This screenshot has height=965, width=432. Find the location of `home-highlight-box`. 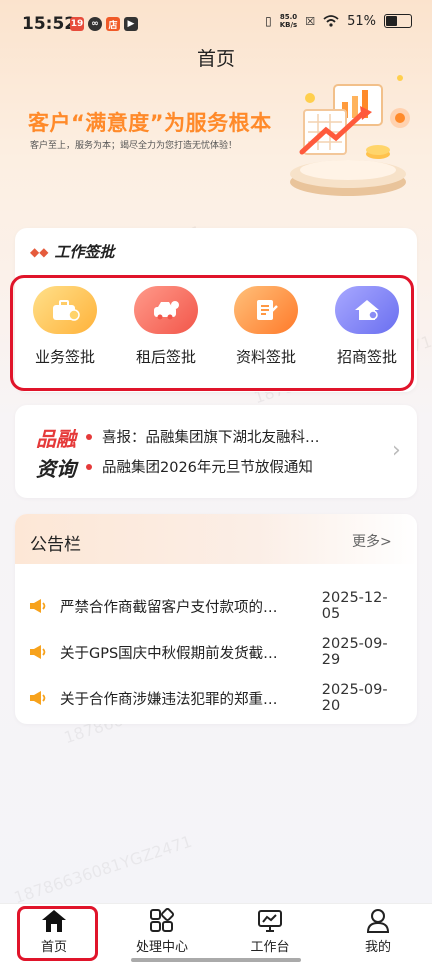

home-highlight-box is located at coordinates (57, 933).